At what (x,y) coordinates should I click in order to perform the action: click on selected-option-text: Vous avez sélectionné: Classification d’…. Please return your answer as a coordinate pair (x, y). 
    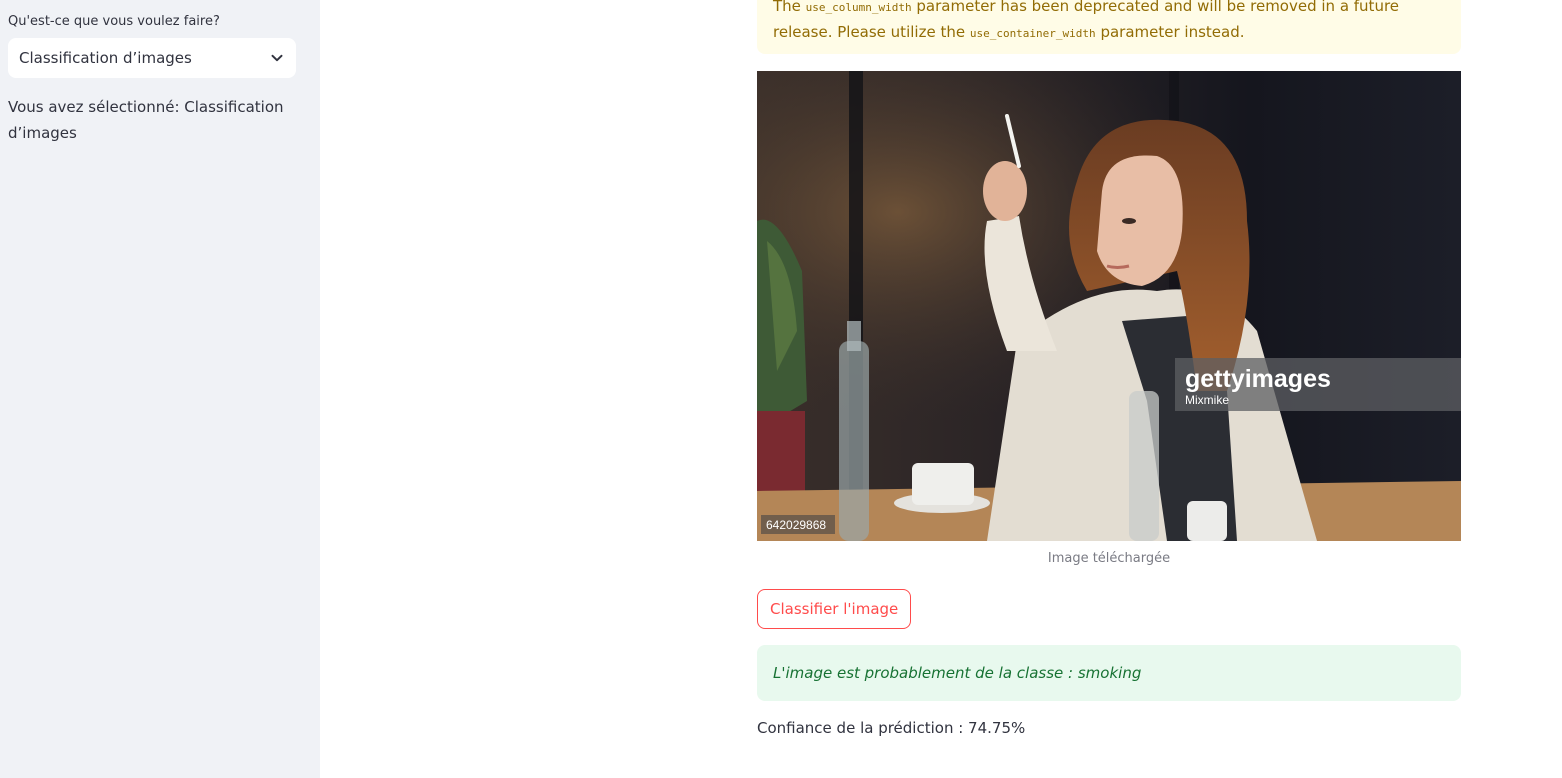
    Looking at the image, I should click on (146, 120).